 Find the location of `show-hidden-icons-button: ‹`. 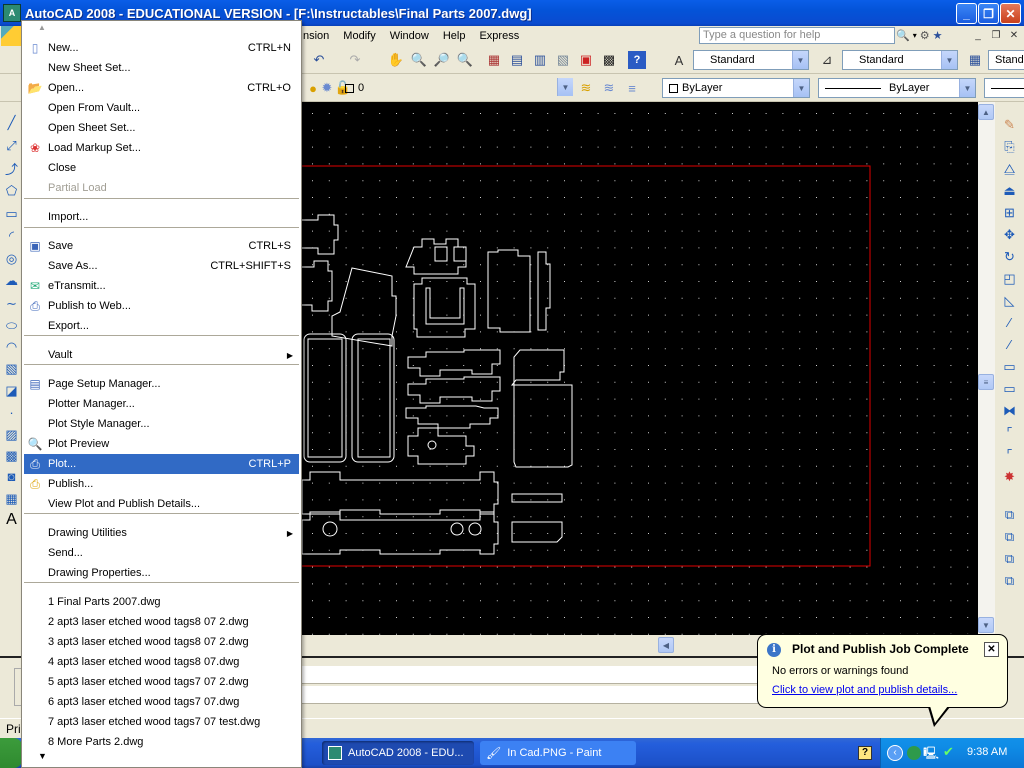

show-hidden-icons-button: ‹ is located at coordinates (895, 753).